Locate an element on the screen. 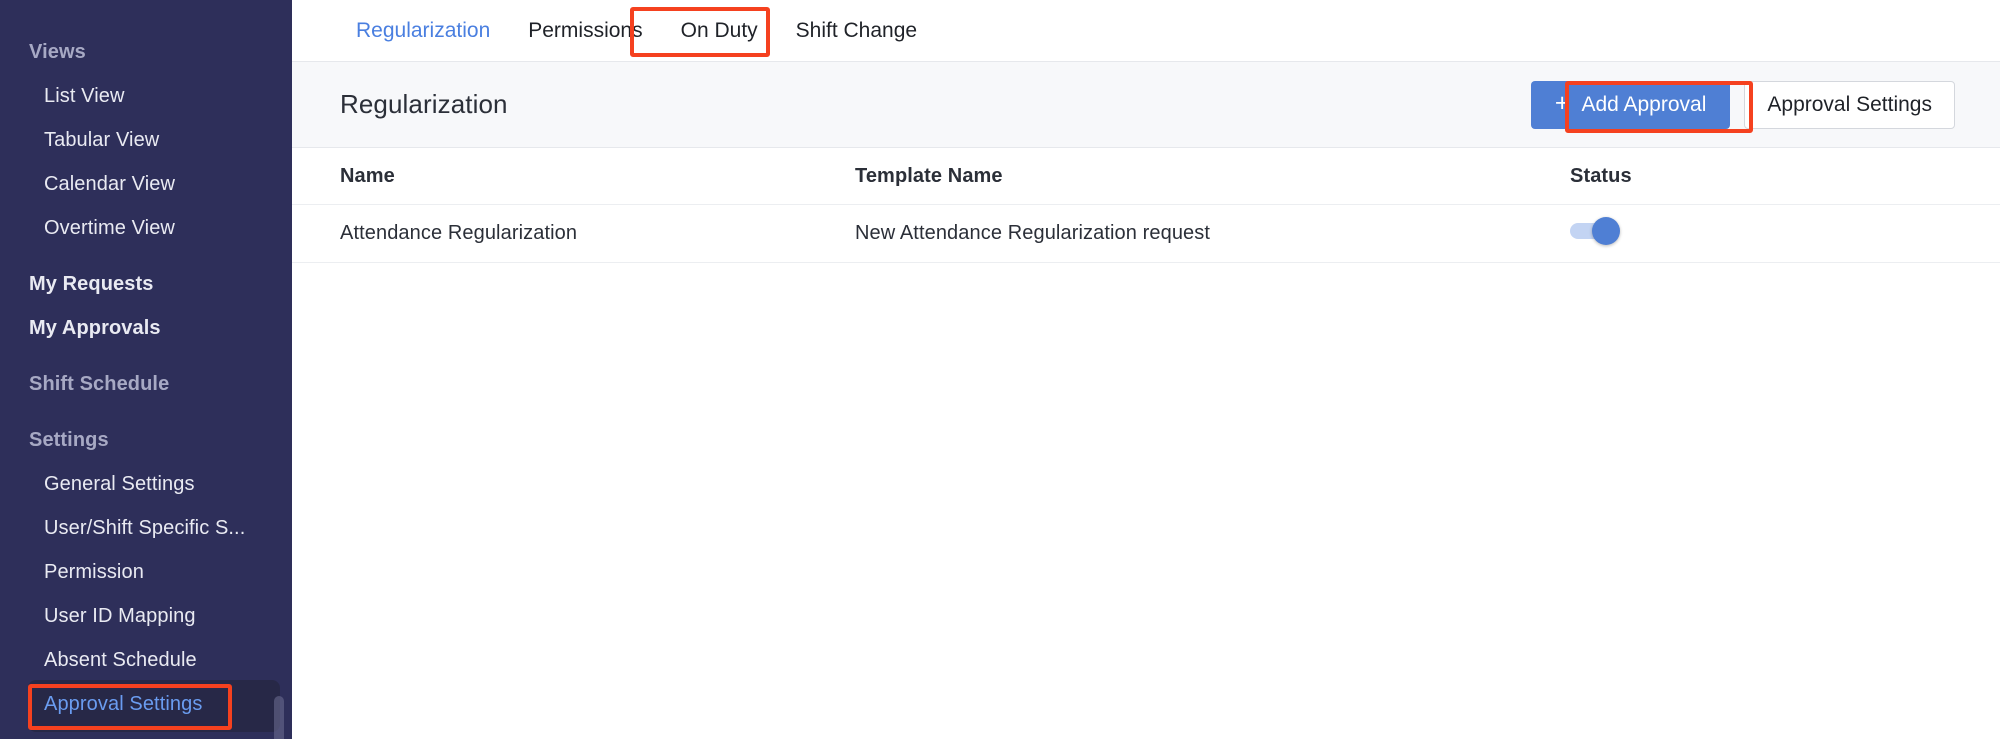  sidebar-item-user-id-mapping: User ID Mapping is located at coordinates (146, 616).